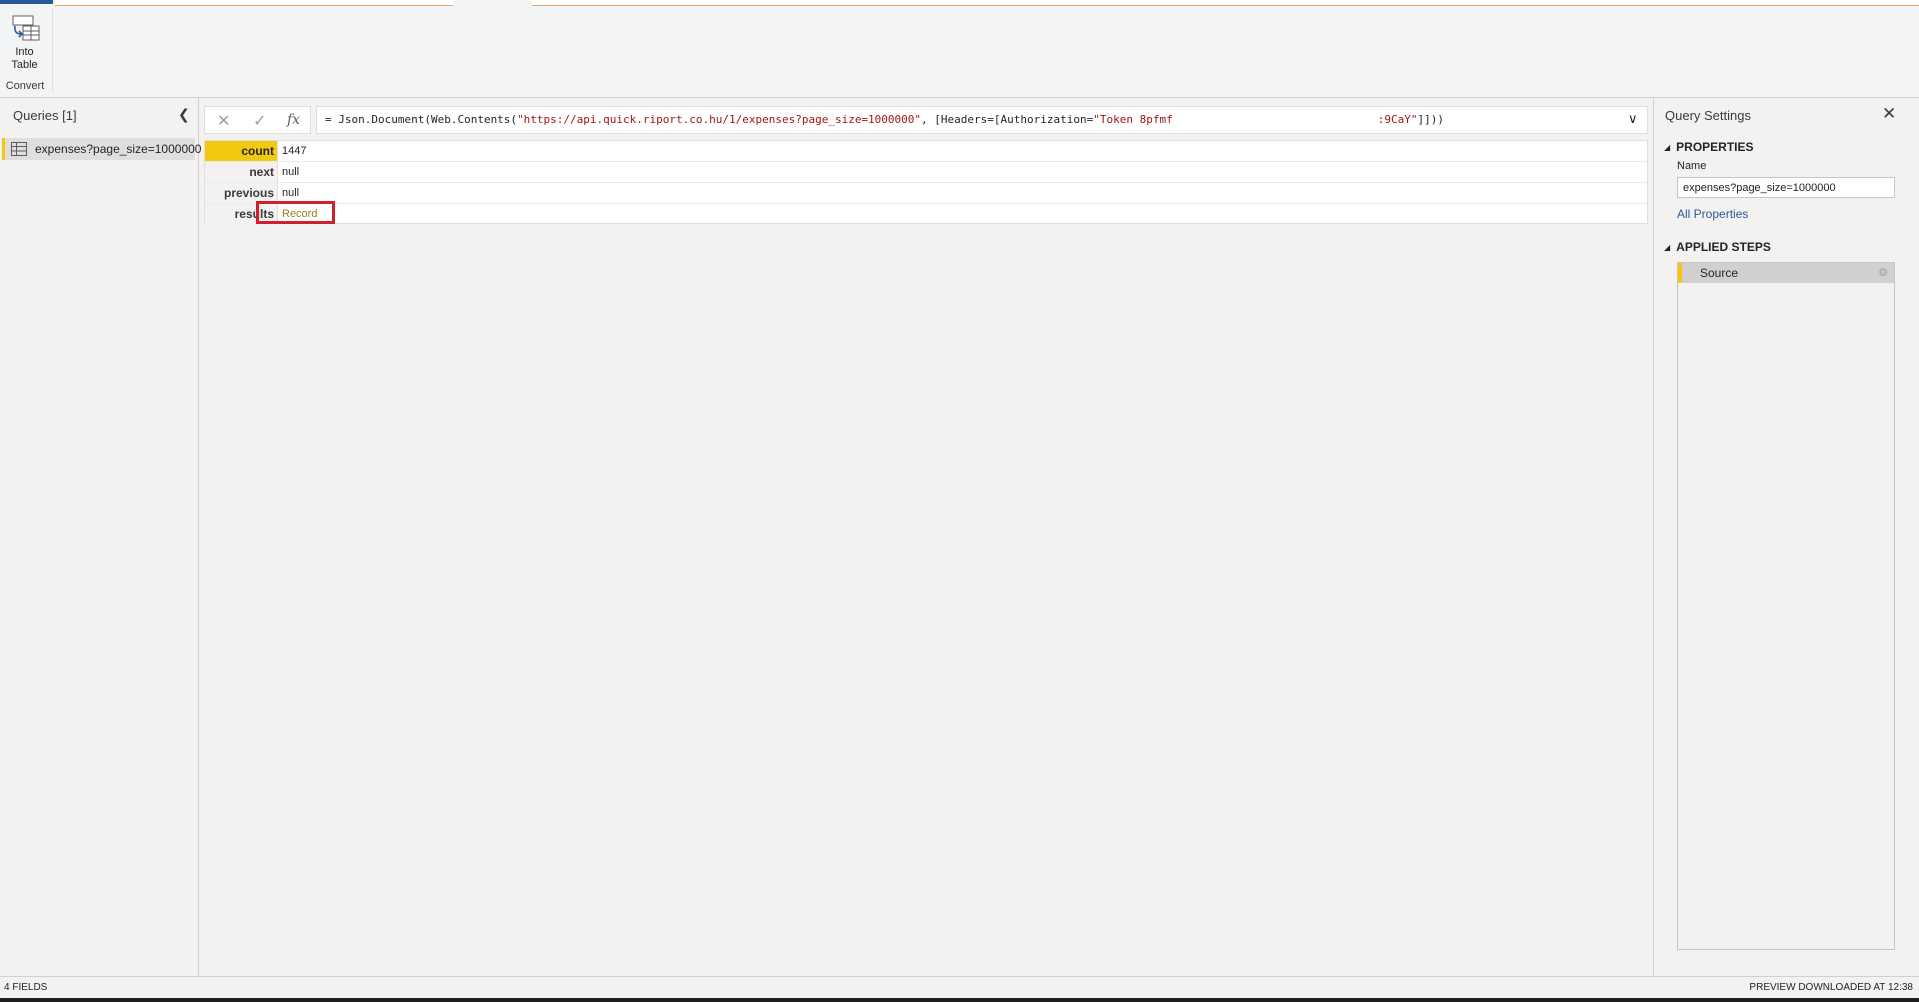 This screenshot has height=1002, width=1919. What do you see at coordinates (1712, 214) in the screenshot?
I see `all-properties-link: All Properties` at bounding box center [1712, 214].